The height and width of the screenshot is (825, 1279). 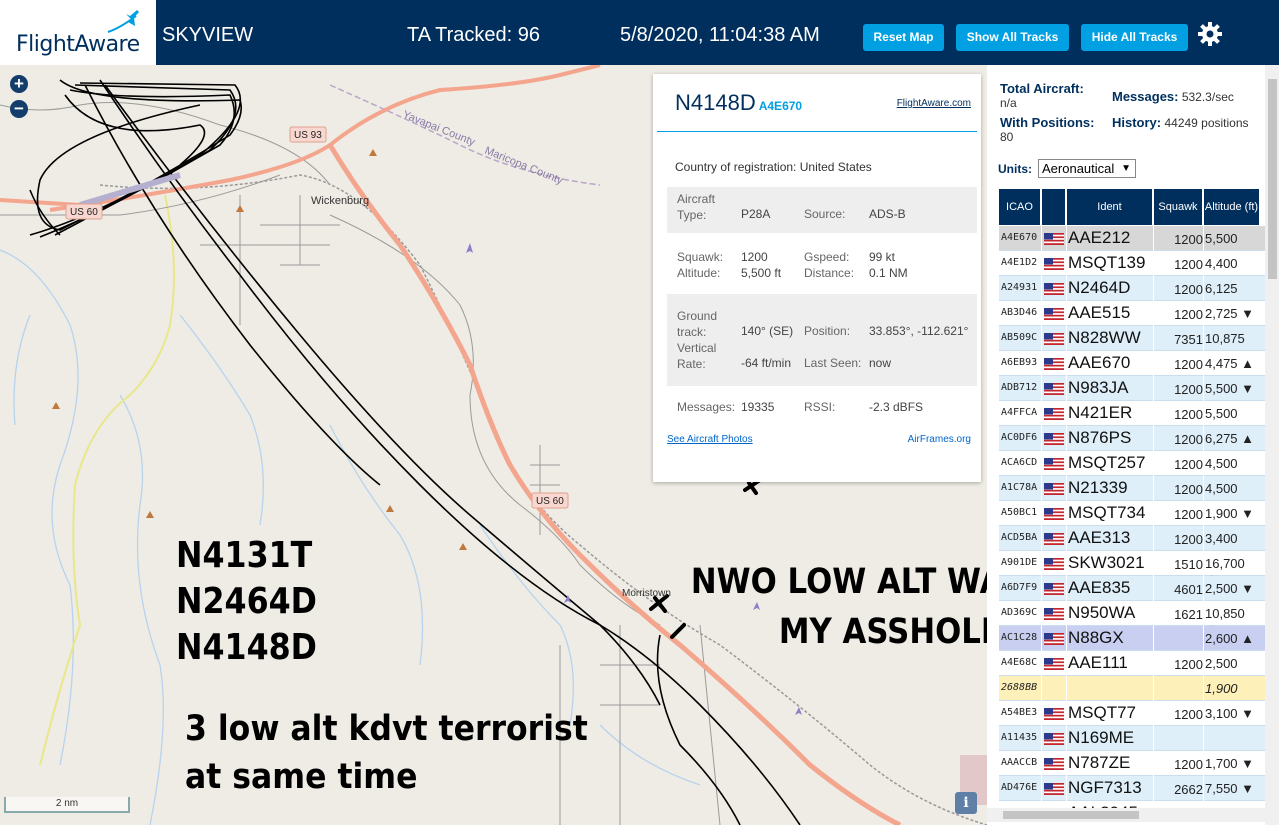 I want to click on flightaware-logo: FlightAware, so click(x=78, y=32).